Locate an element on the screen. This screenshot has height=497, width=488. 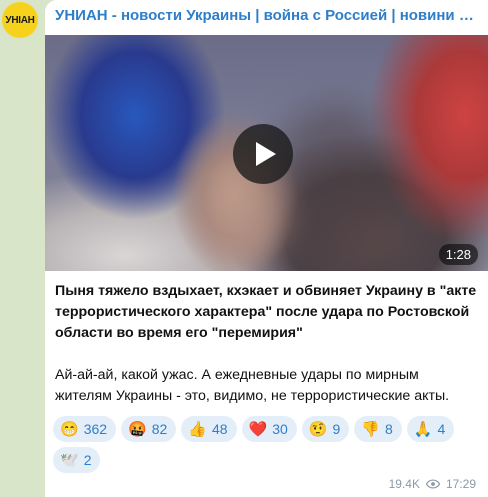
reaction-count: 4 is located at coordinates (441, 429).